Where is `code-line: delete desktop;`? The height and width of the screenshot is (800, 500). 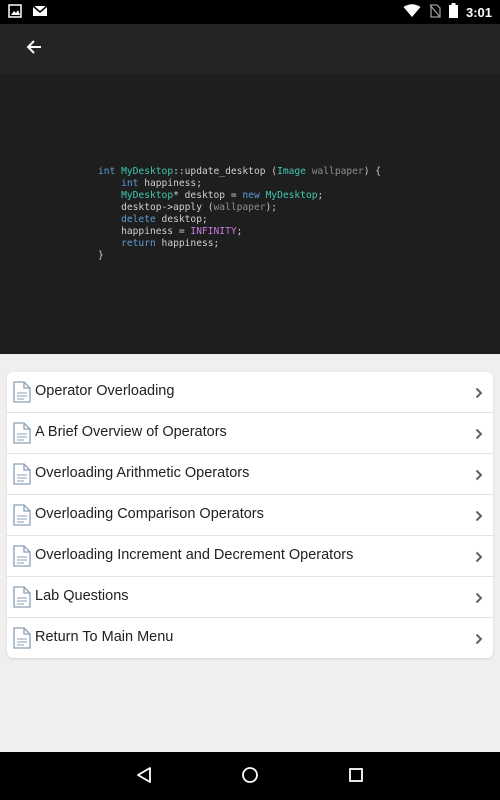 code-line: delete desktop; is located at coordinates (239, 220).